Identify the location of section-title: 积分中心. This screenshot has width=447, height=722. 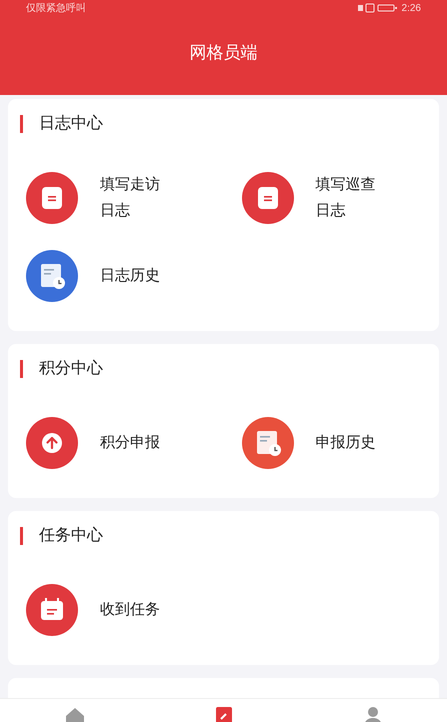
(71, 368).